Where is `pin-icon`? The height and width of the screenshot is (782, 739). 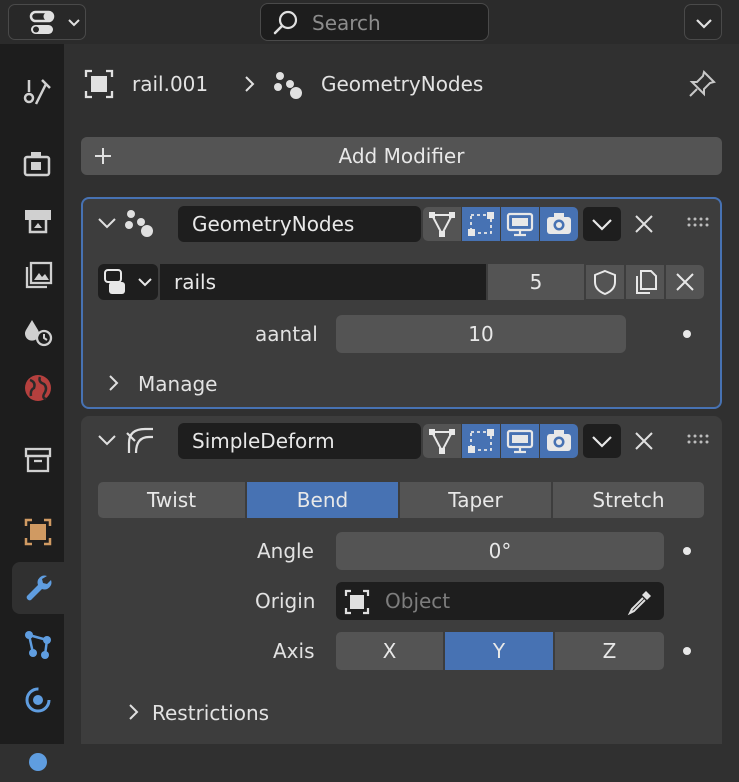 pin-icon is located at coordinates (702, 84).